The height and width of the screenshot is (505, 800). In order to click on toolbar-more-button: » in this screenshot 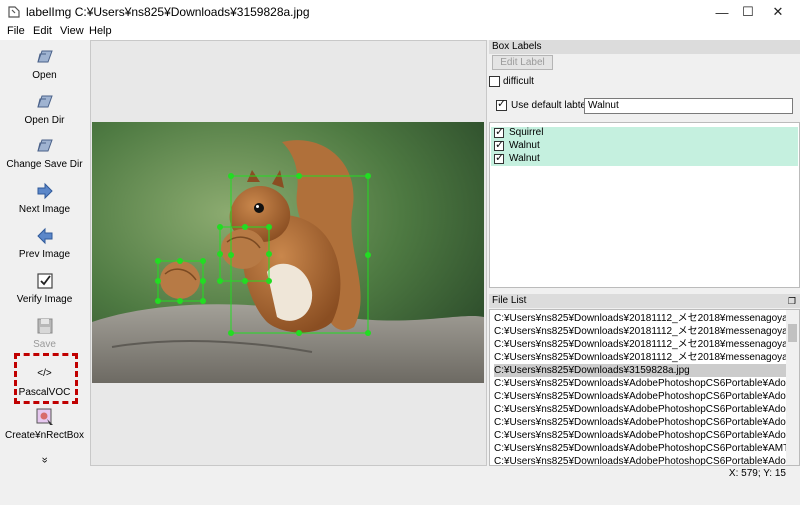, I will do `click(45, 460)`.